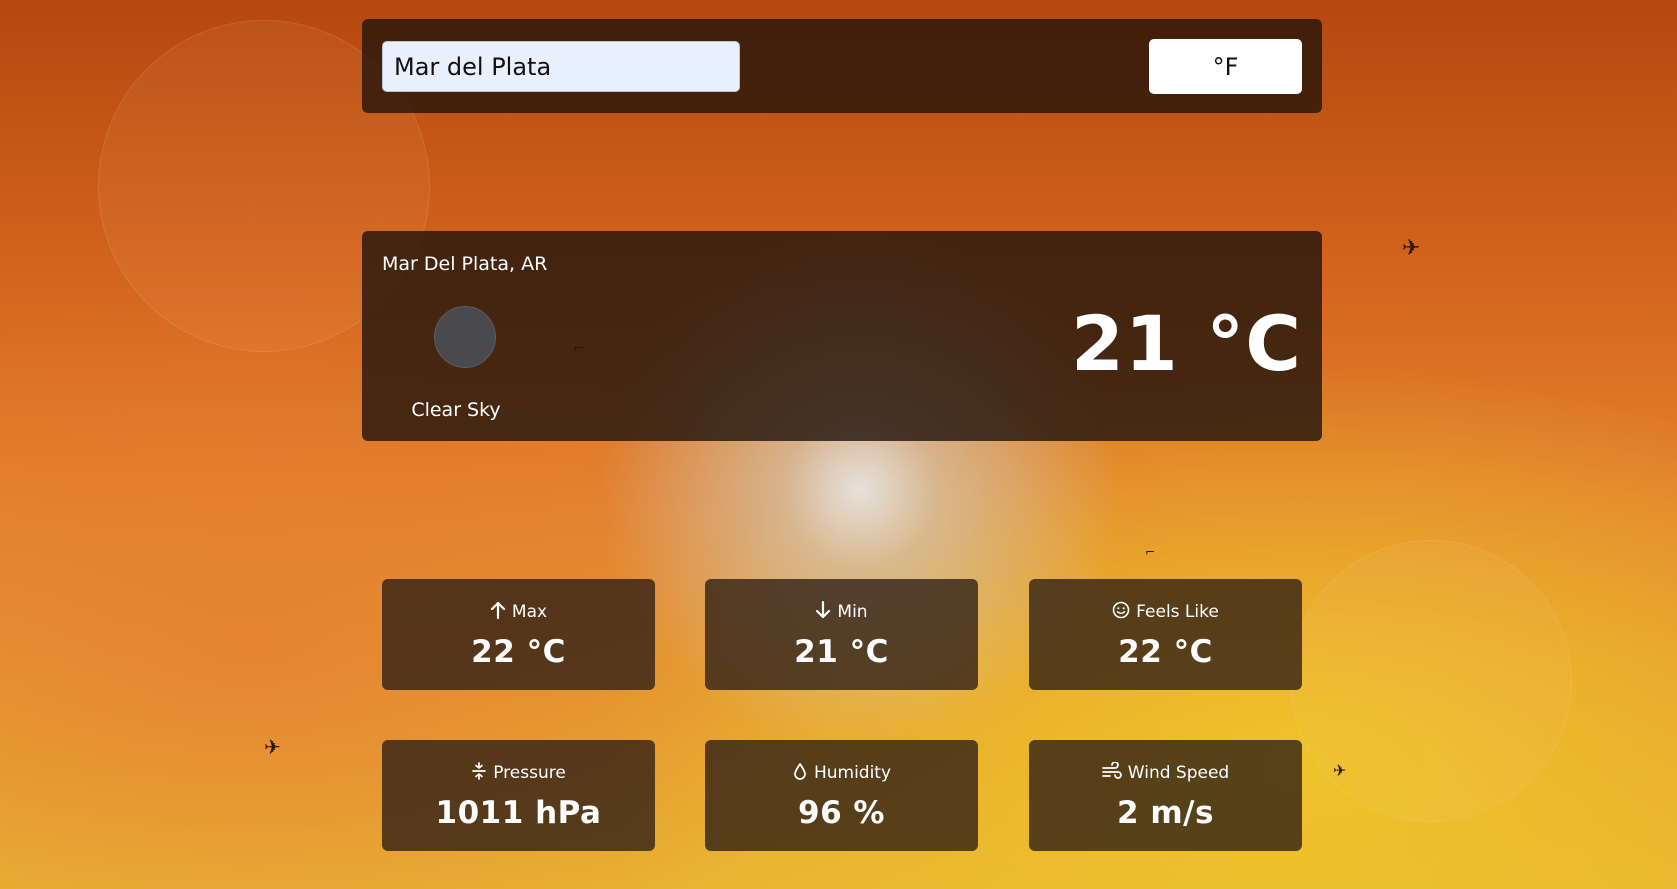 The width and height of the screenshot is (1677, 889). I want to click on unit-toggle-button: °F, so click(1225, 66).